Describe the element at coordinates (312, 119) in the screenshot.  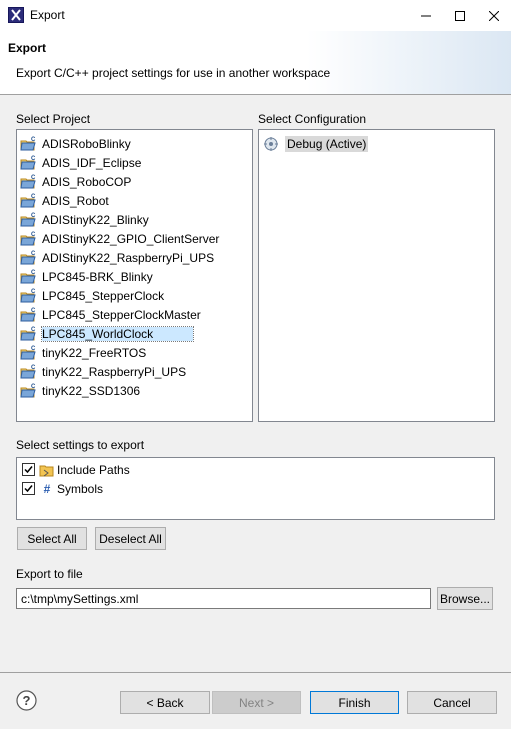
I see `select-configuration-label: Select Configuration` at that location.